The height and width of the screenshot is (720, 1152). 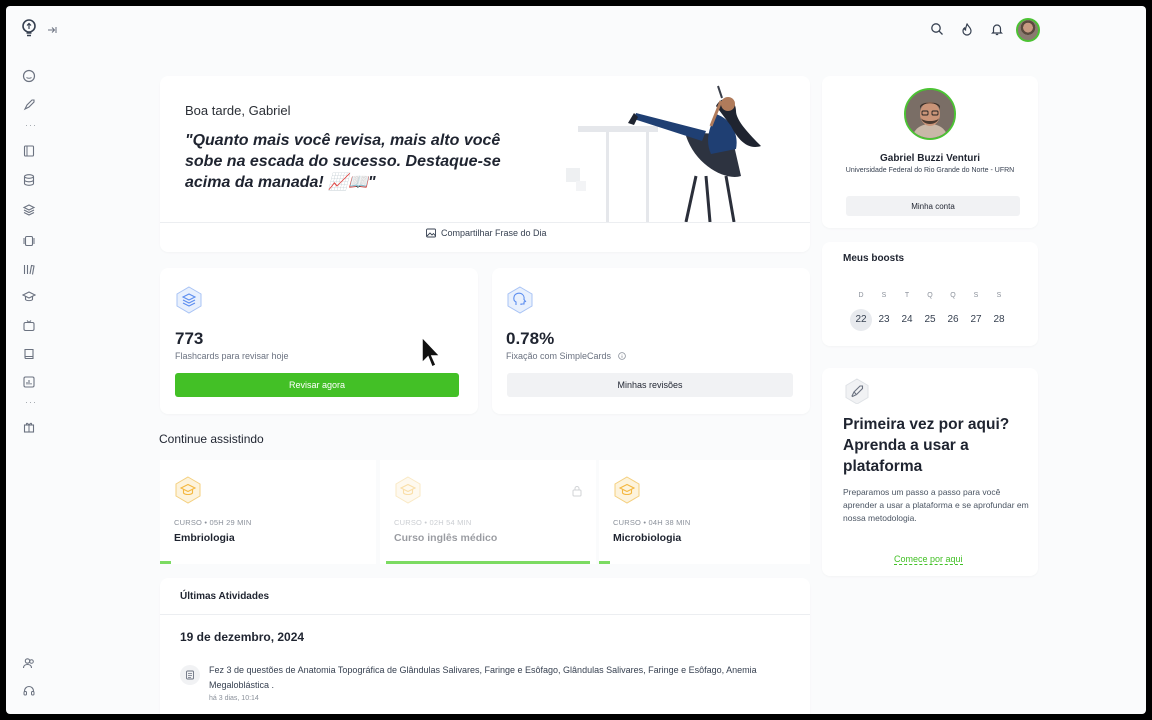 I want to click on user-avatar-small, so click(x=1028, y=30).